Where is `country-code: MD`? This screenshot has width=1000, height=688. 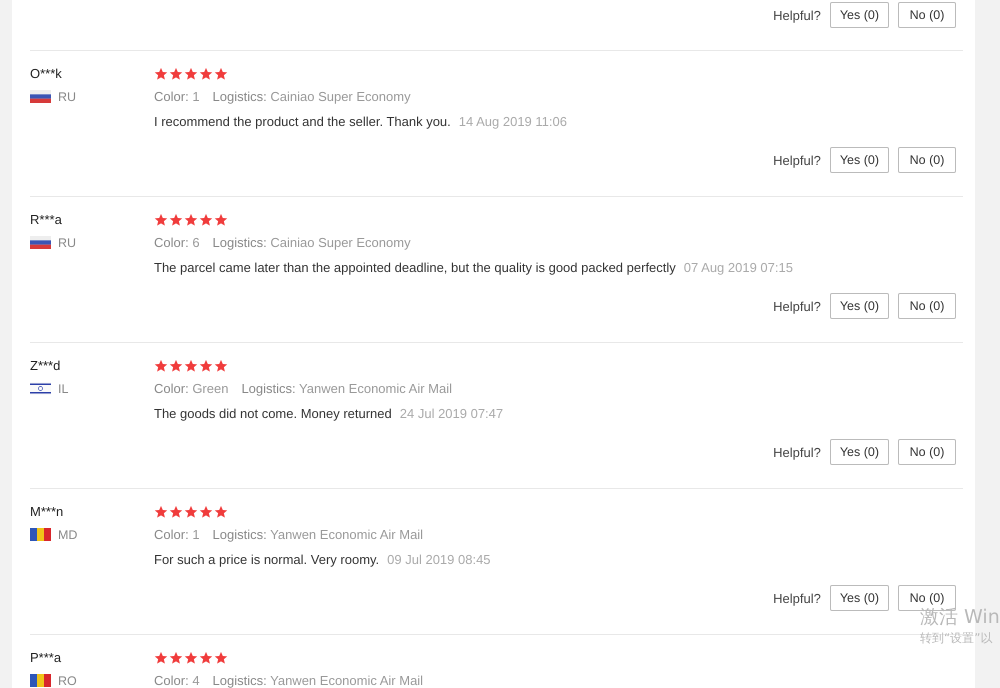
country-code: MD is located at coordinates (68, 535).